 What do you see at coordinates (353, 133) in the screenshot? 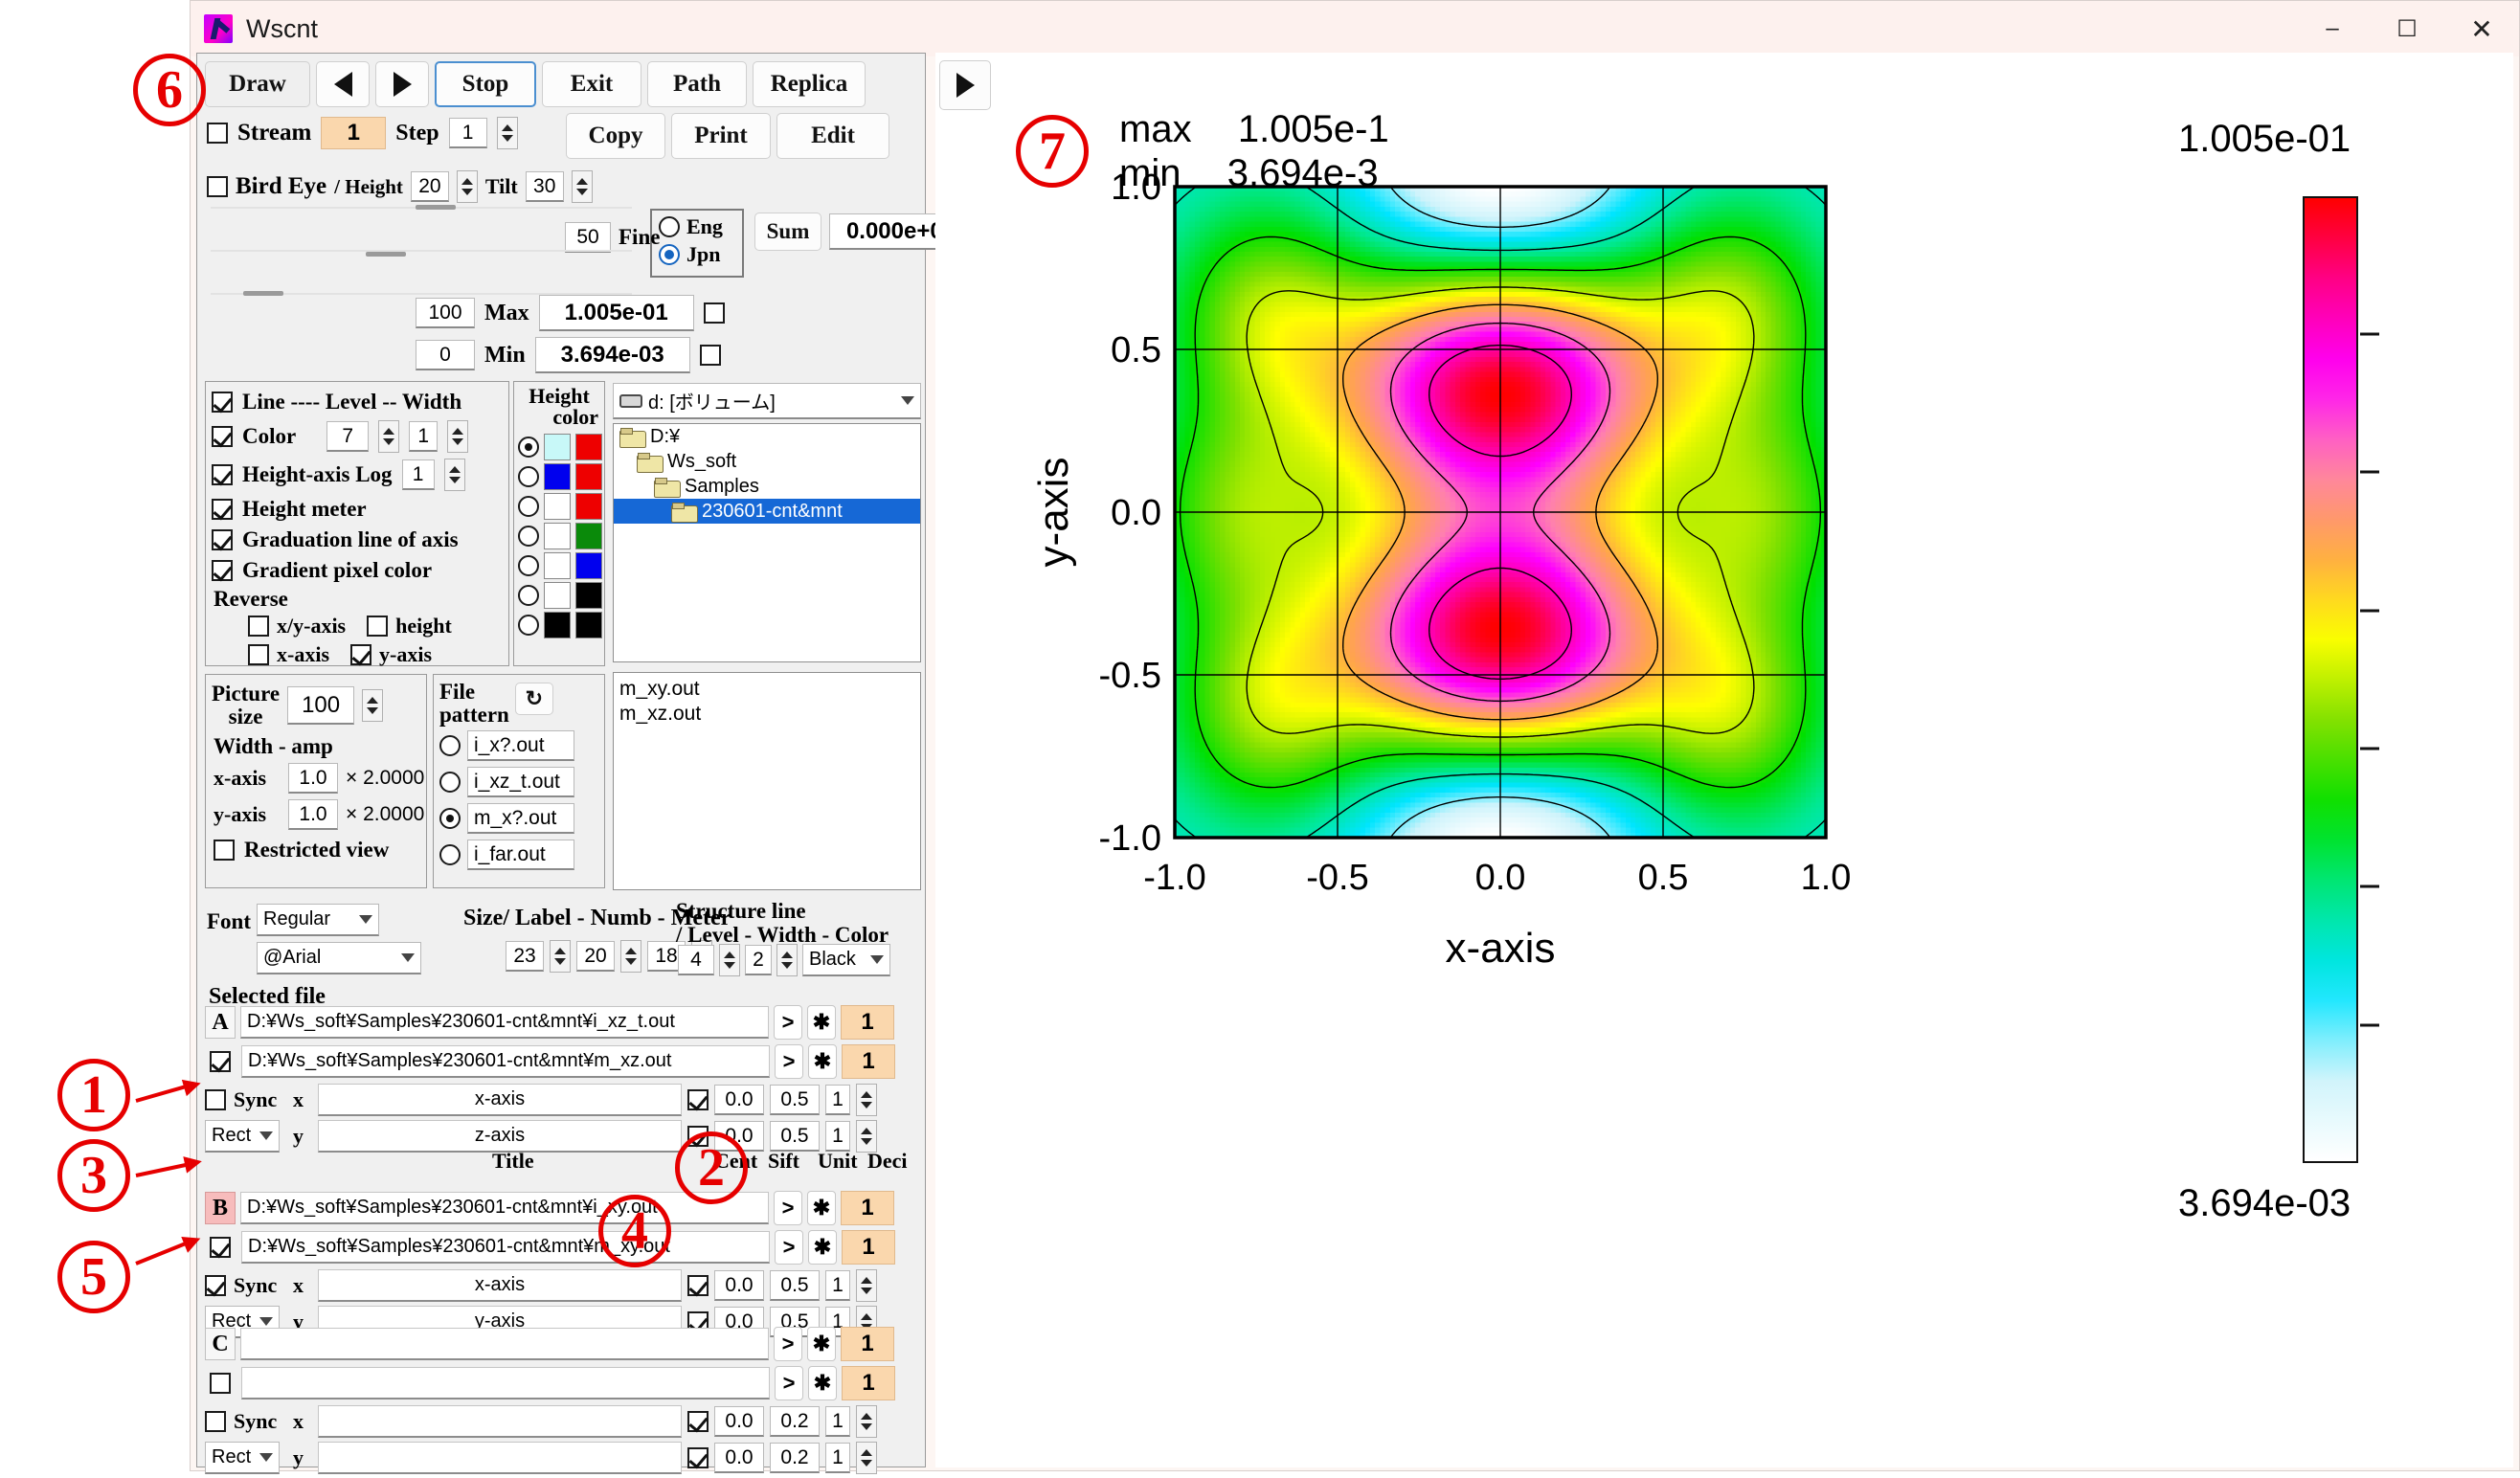
I see `stream-value: 1` at bounding box center [353, 133].